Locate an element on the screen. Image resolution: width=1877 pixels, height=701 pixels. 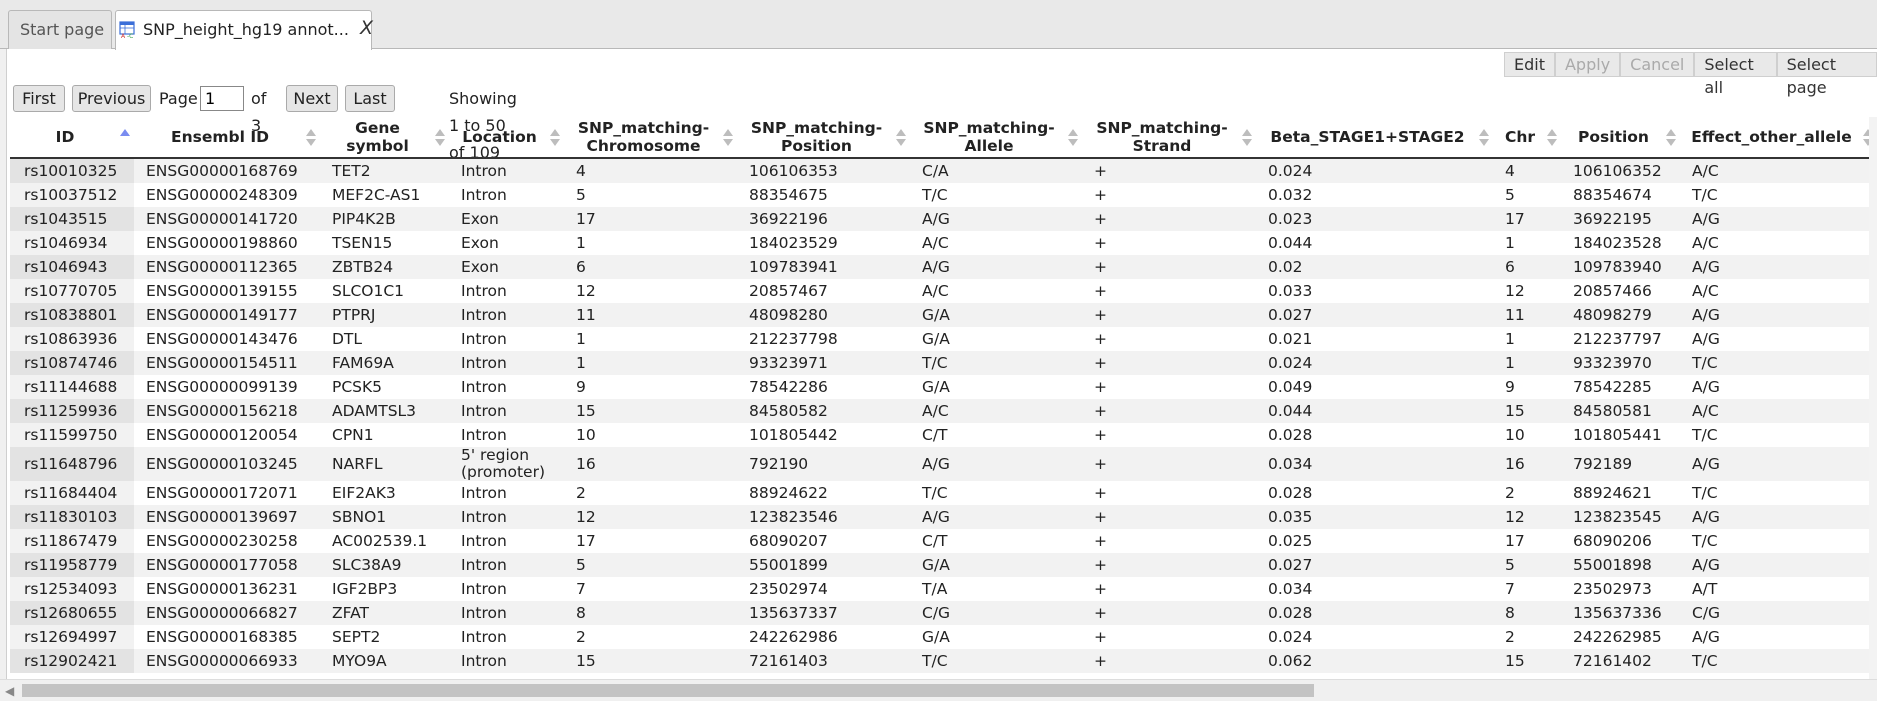
last-page-button: Last is located at coordinates (370, 98).